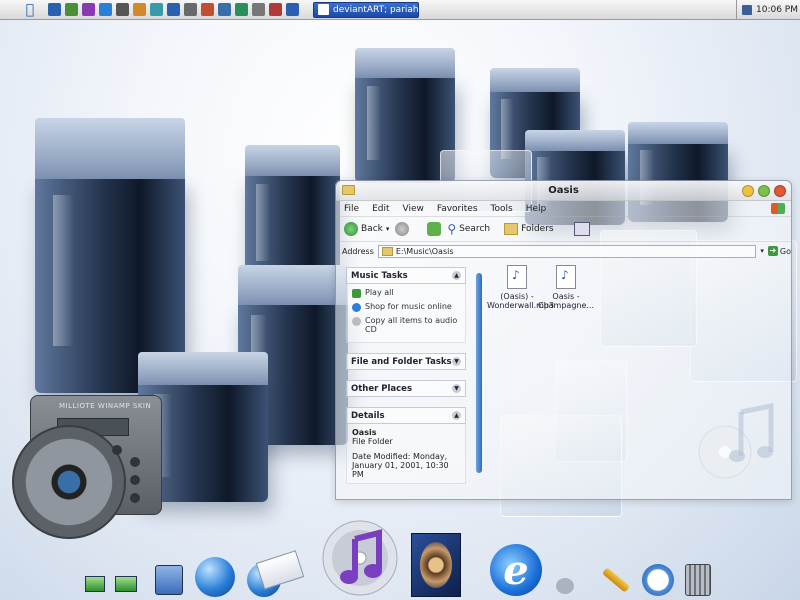 This screenshot has width=800, height=600. Describe the element at coordinates (434, 229) in the screenshot. I see `up-folder-icon` at that location.